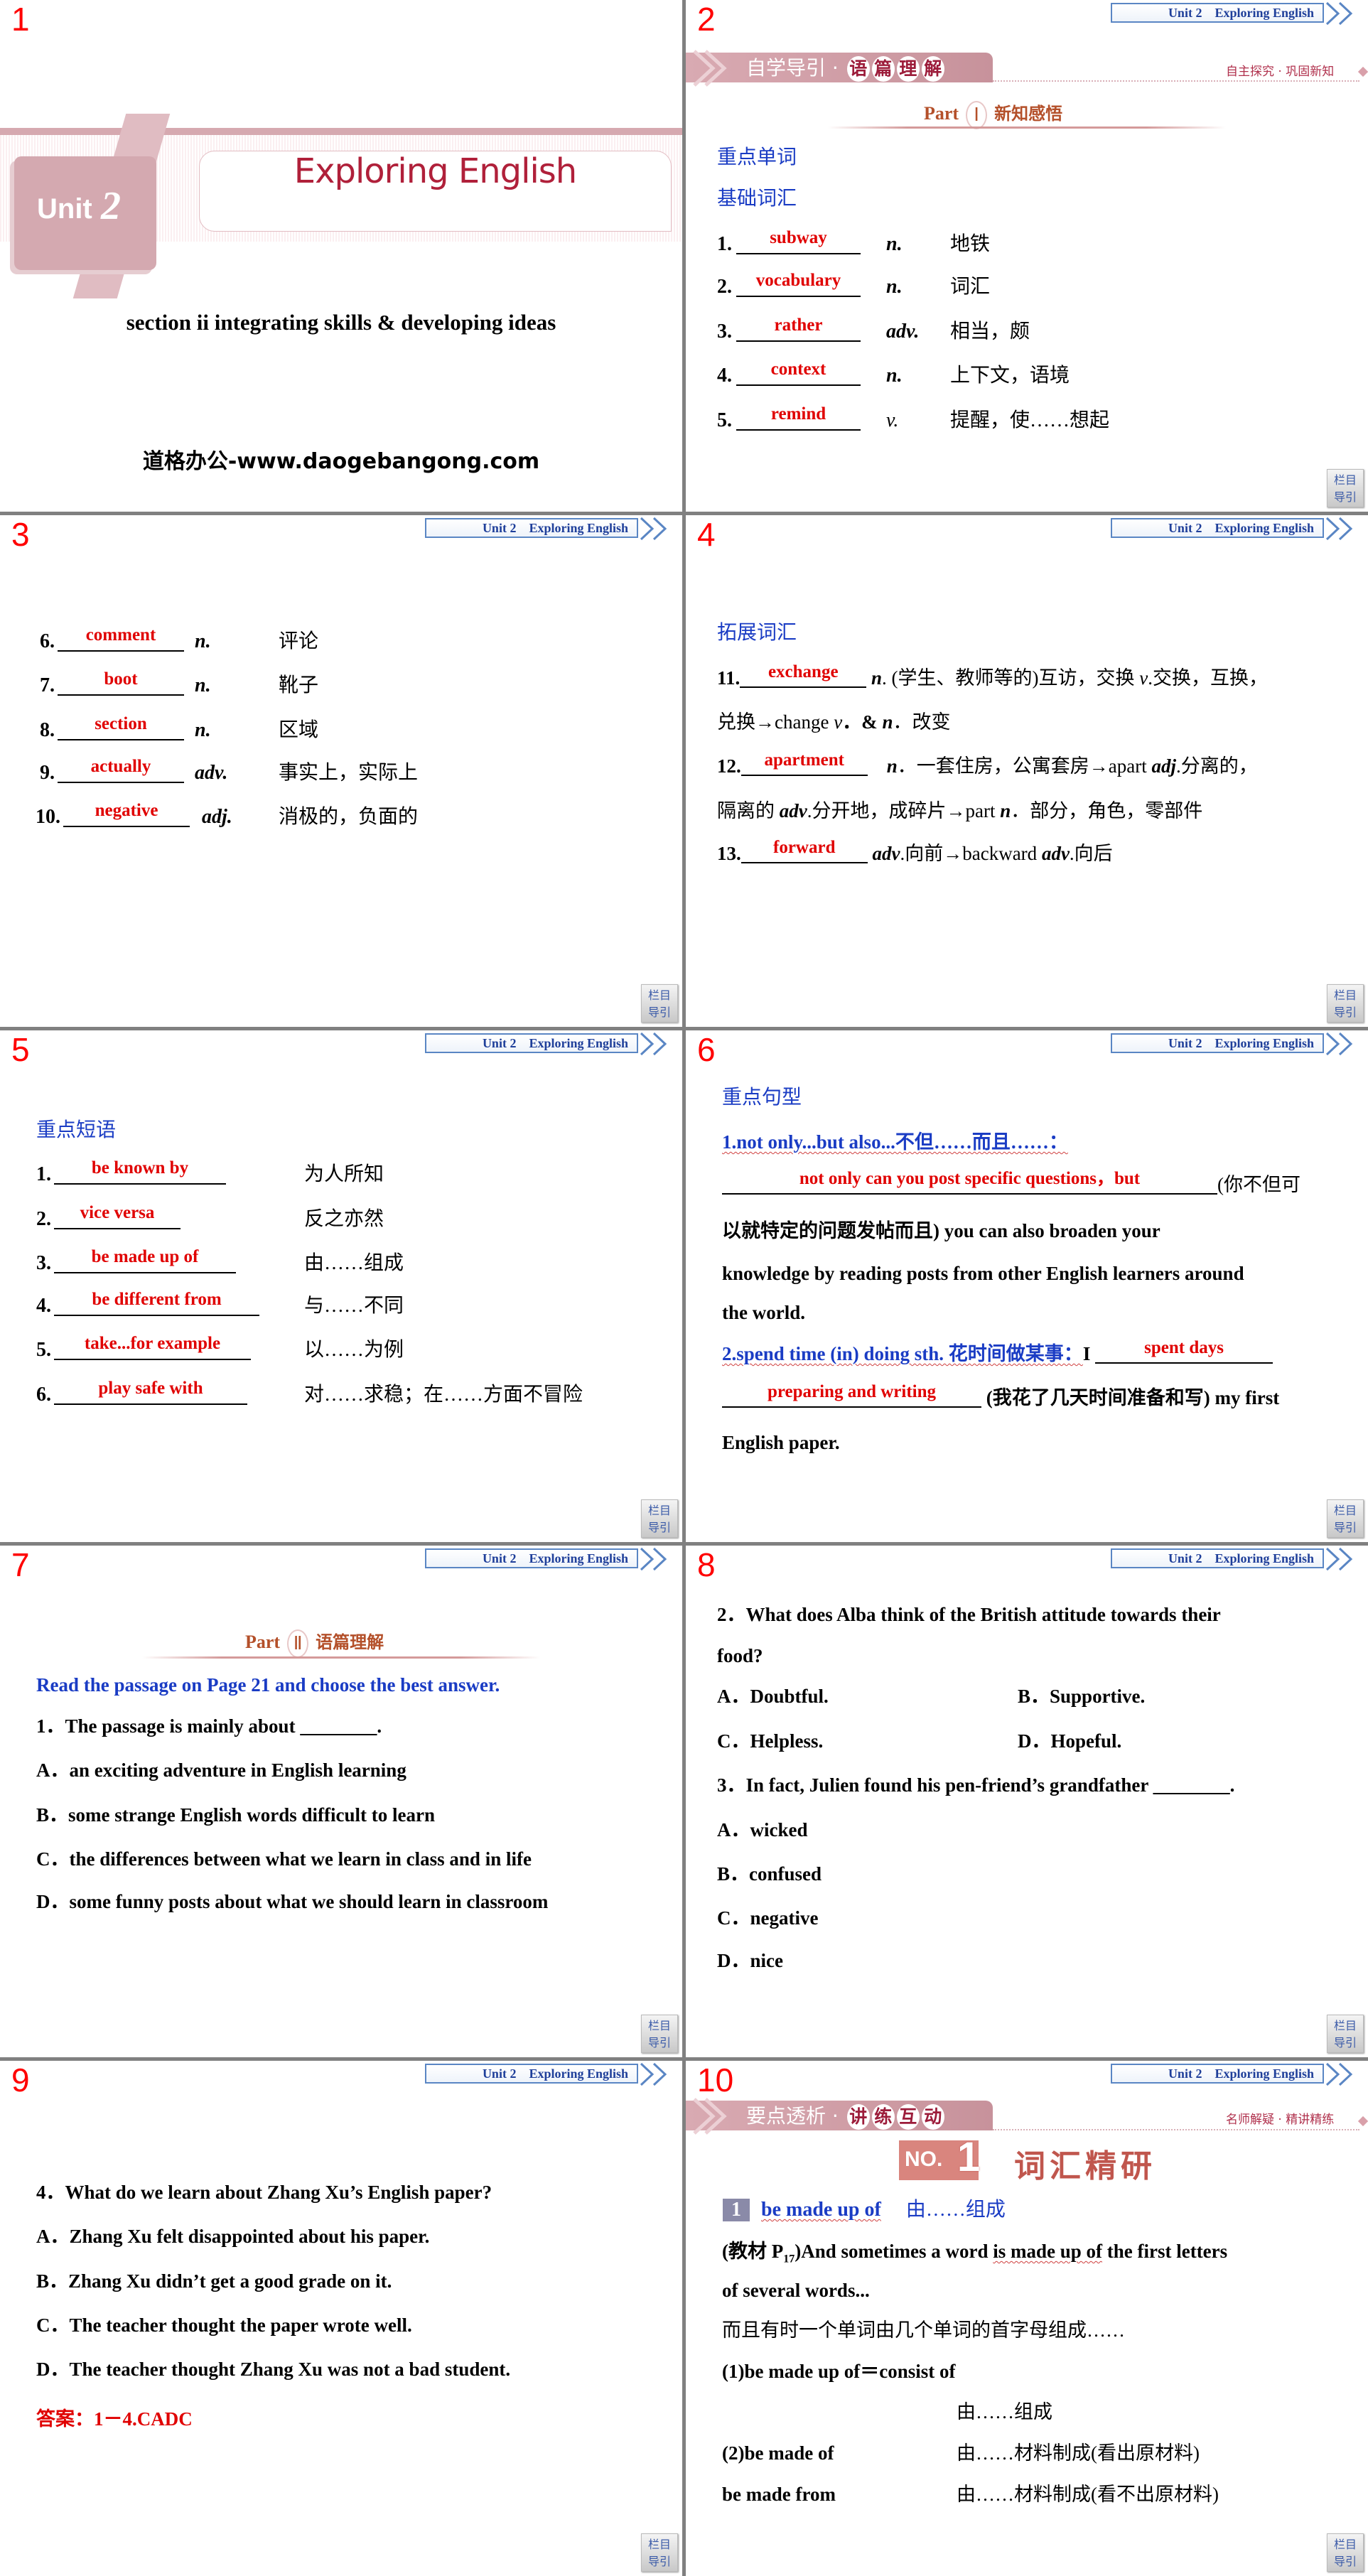 The width and height of the screenshot is (1368, 2576). Describe the element at coordinates (1184, 1351) in the screenshot. I see `answer-blank: spent days` at that location.